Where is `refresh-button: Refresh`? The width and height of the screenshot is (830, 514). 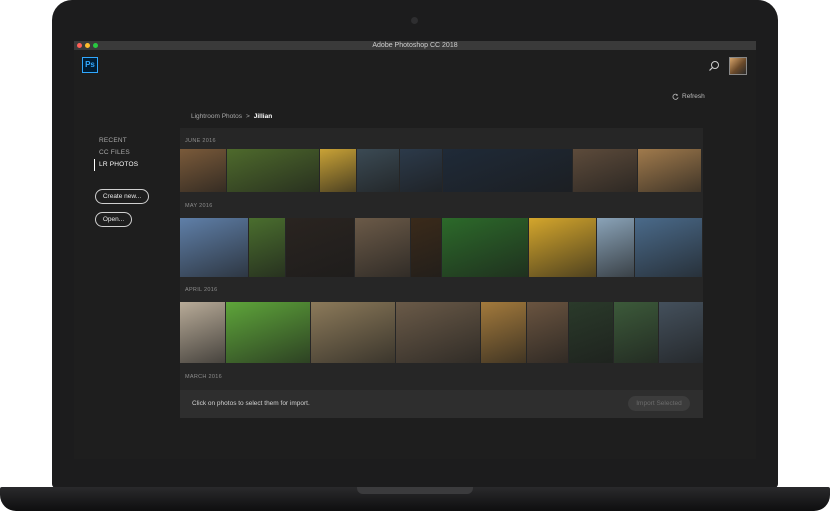
refresh-button: Refresh is located at coordinates (688, 96).